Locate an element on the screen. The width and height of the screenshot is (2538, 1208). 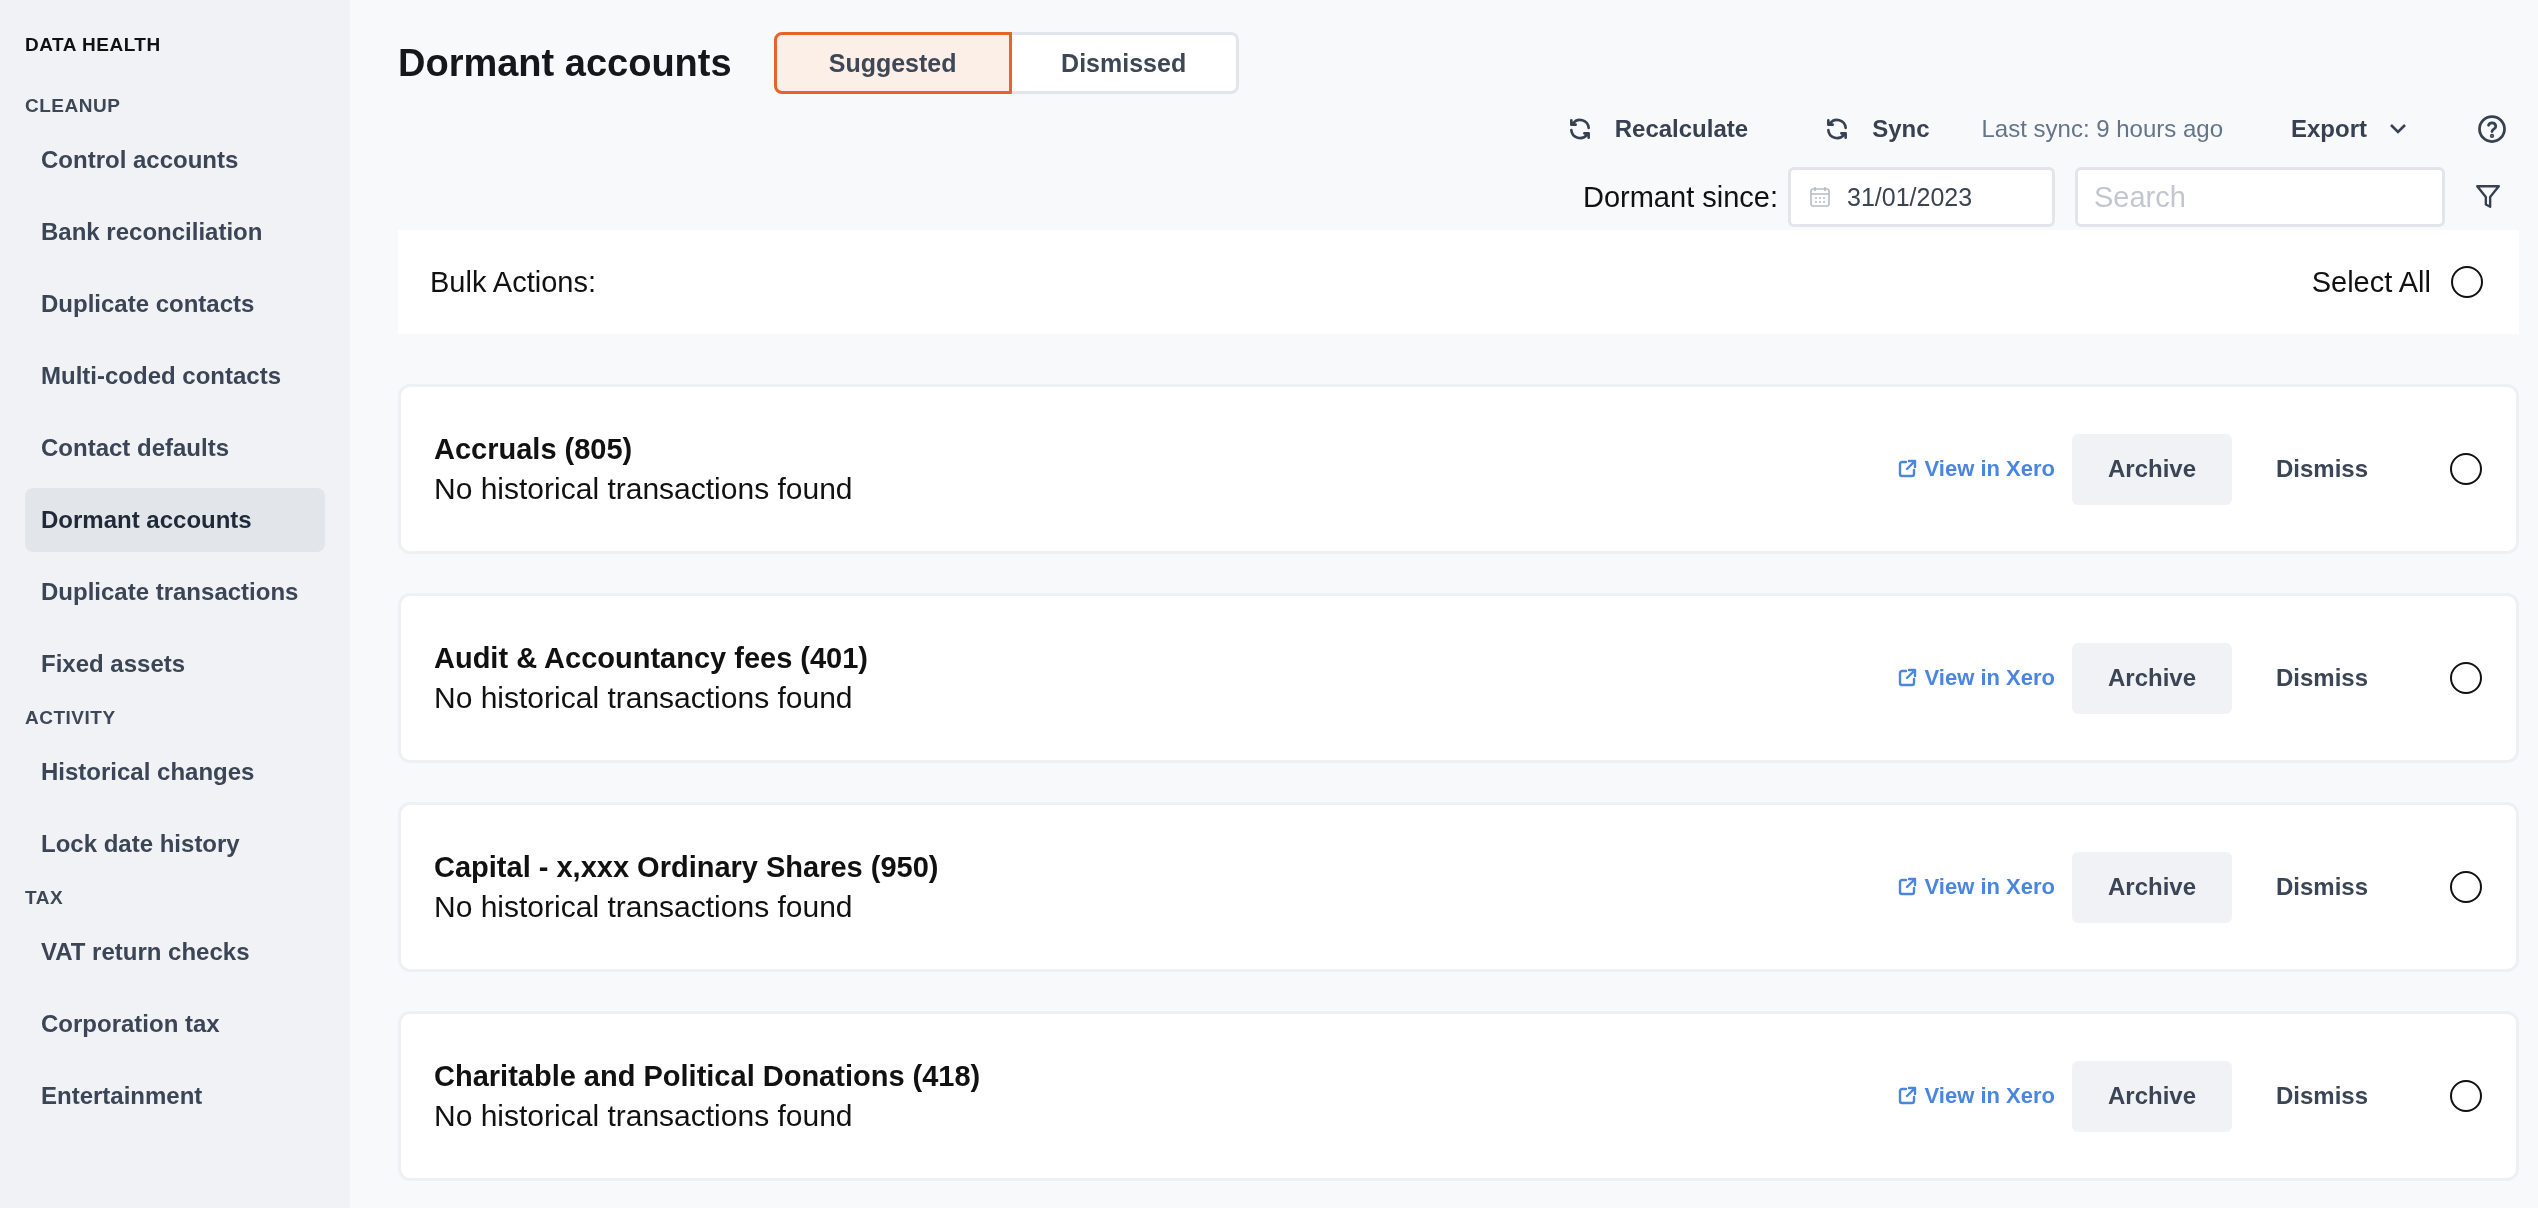
account-name: Accruals (805) is located at coordinates (534, 449).